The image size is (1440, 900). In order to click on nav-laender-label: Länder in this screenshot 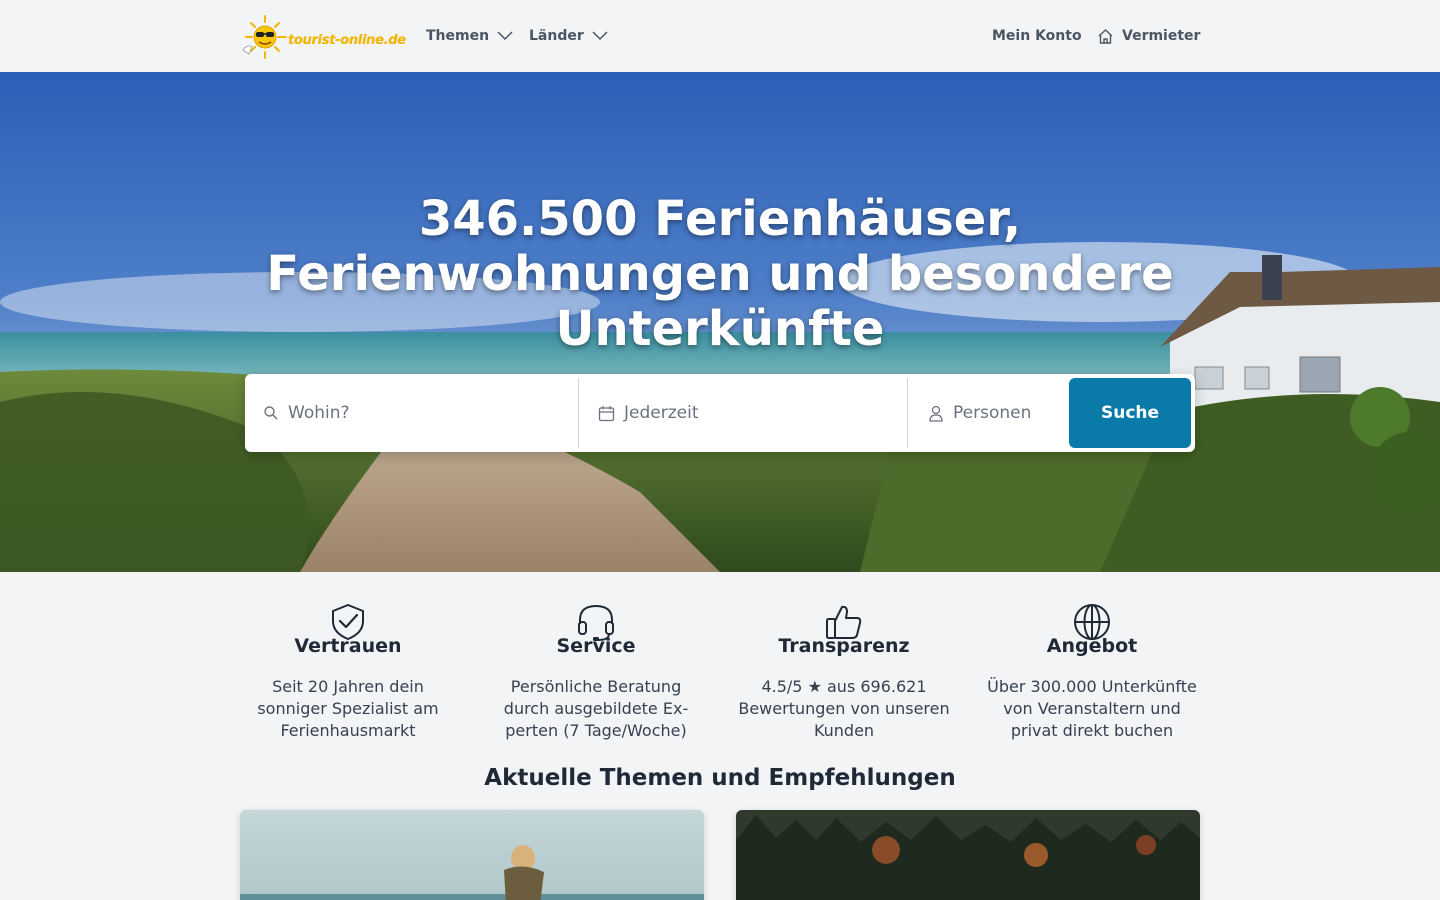, I will do `click(556, 36)`.